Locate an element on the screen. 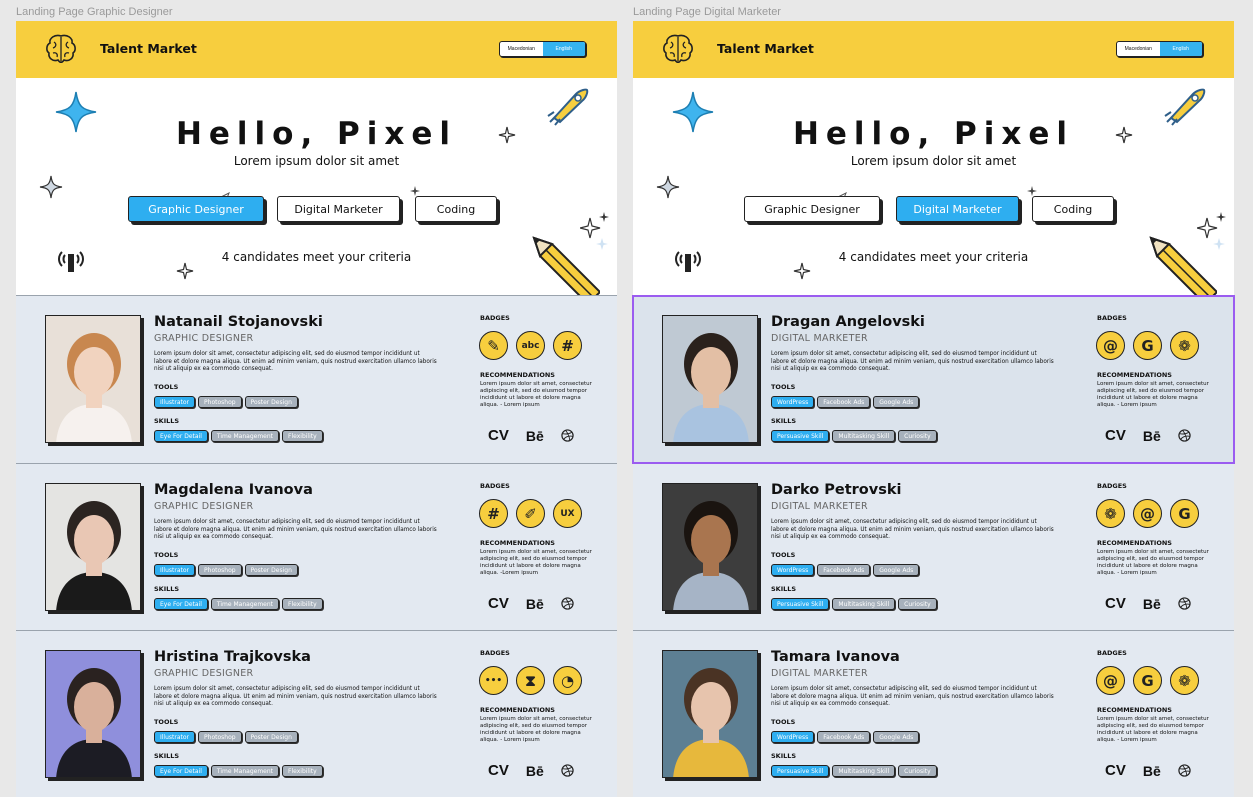 The height and width of the screenshot is (797, 1253). small-star-icon is located at coordinates (802, 271).